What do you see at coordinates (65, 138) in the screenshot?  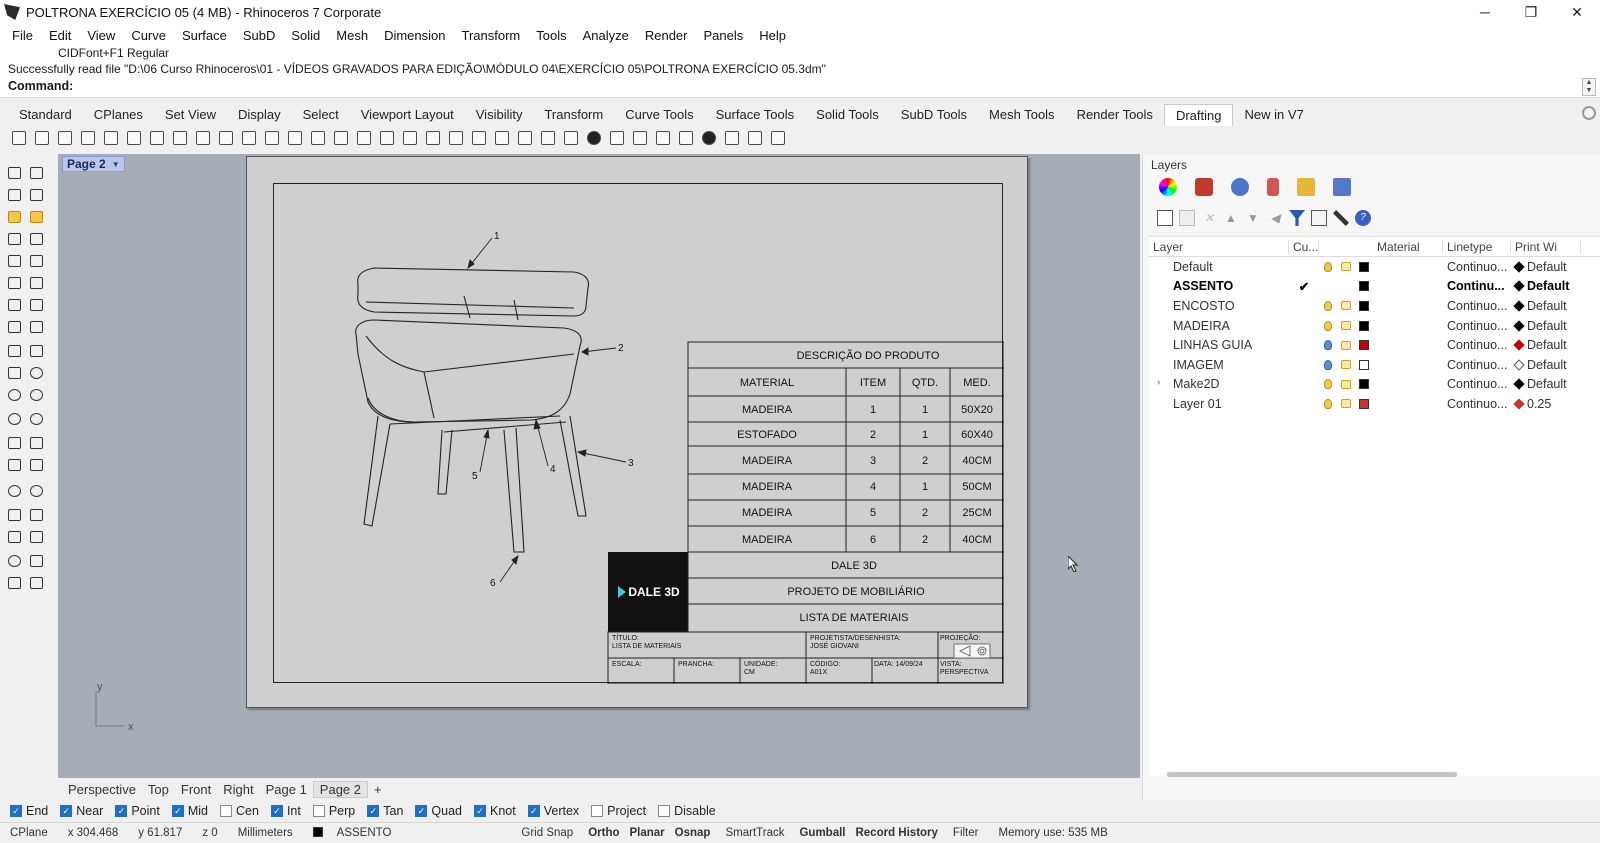 I see `copy-layout-icon` at bounding box center [65, 138].